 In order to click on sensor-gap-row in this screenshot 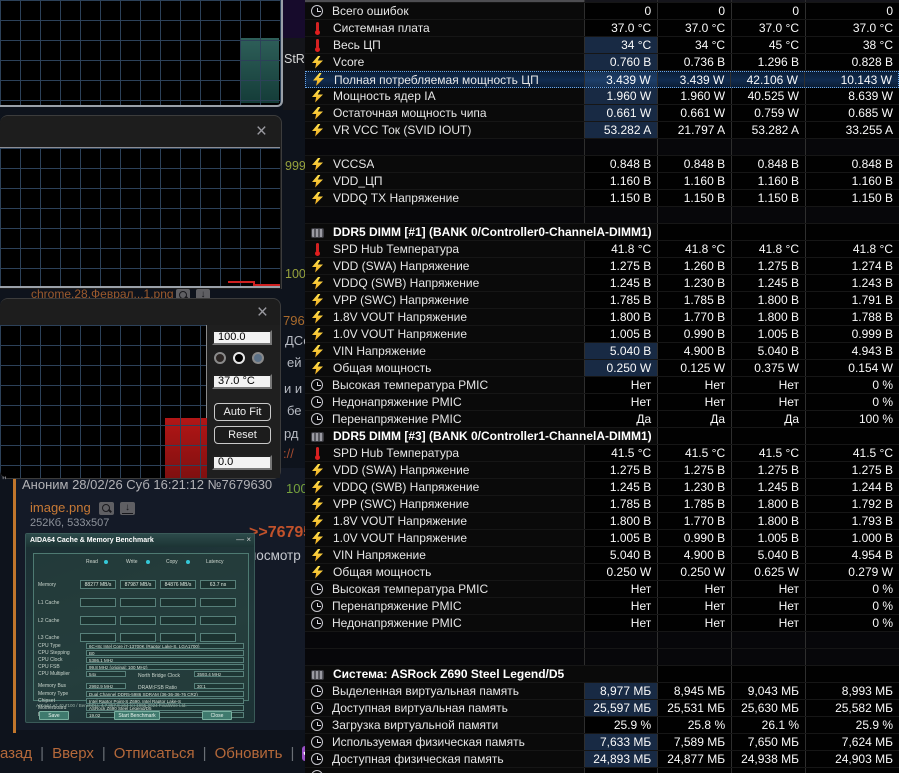, I will do `click(602, 215)`.